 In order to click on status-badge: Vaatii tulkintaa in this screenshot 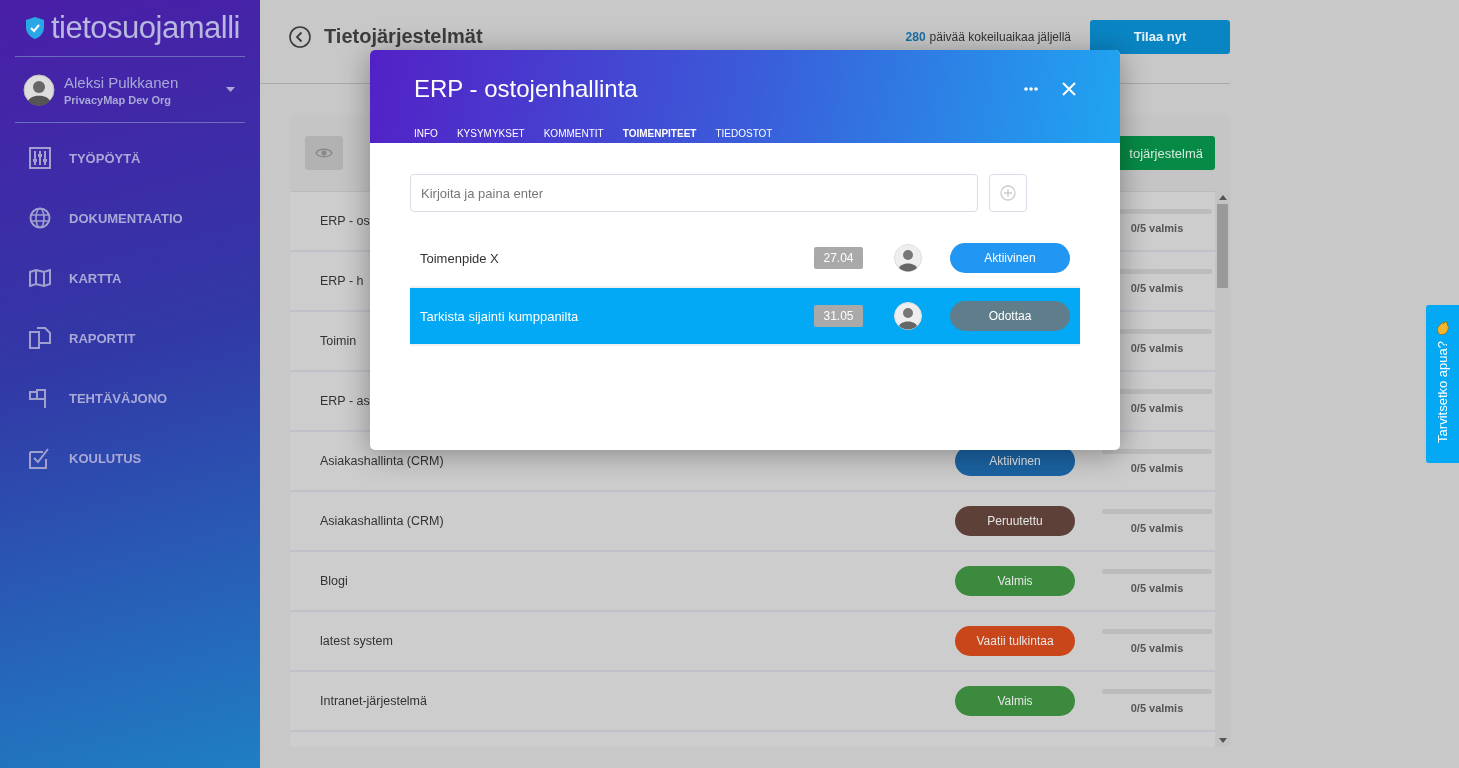, I will do `click(1015, 641)`.